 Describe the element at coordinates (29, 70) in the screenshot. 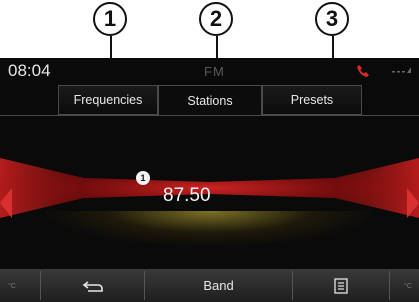

I see `clock: 08:04` at that location.